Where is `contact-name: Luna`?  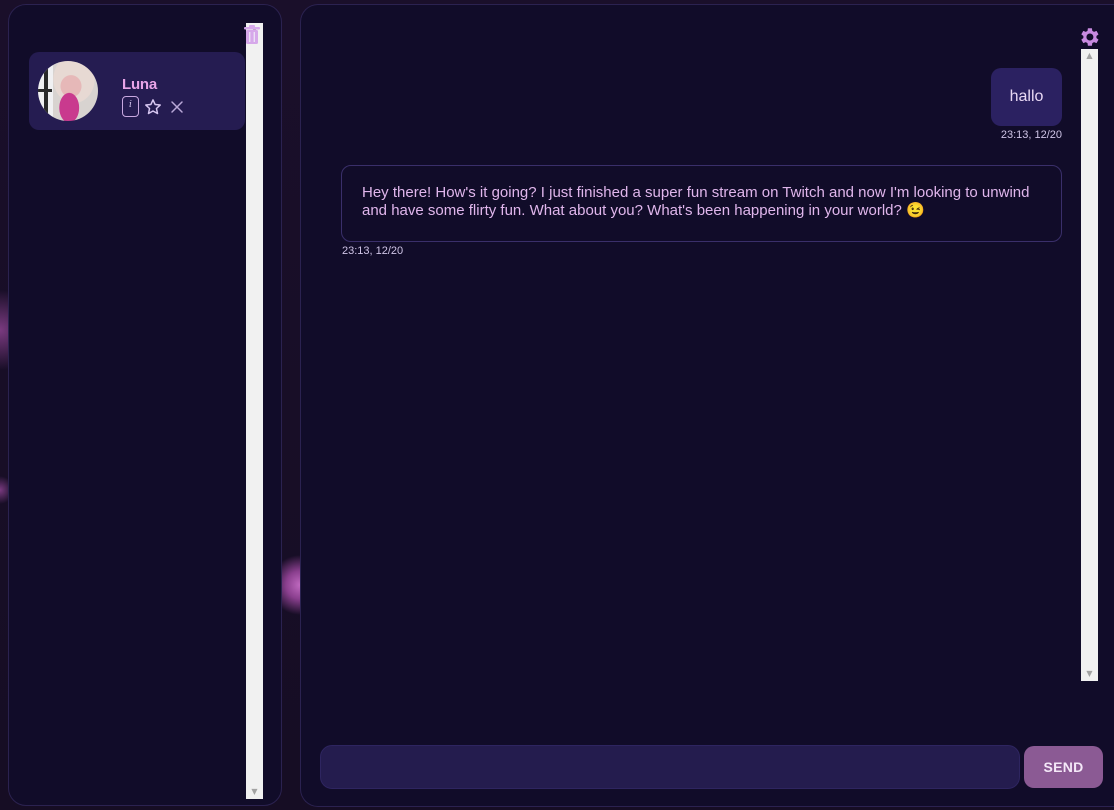 contact-name: Luna is located at coordinates (140, 84).